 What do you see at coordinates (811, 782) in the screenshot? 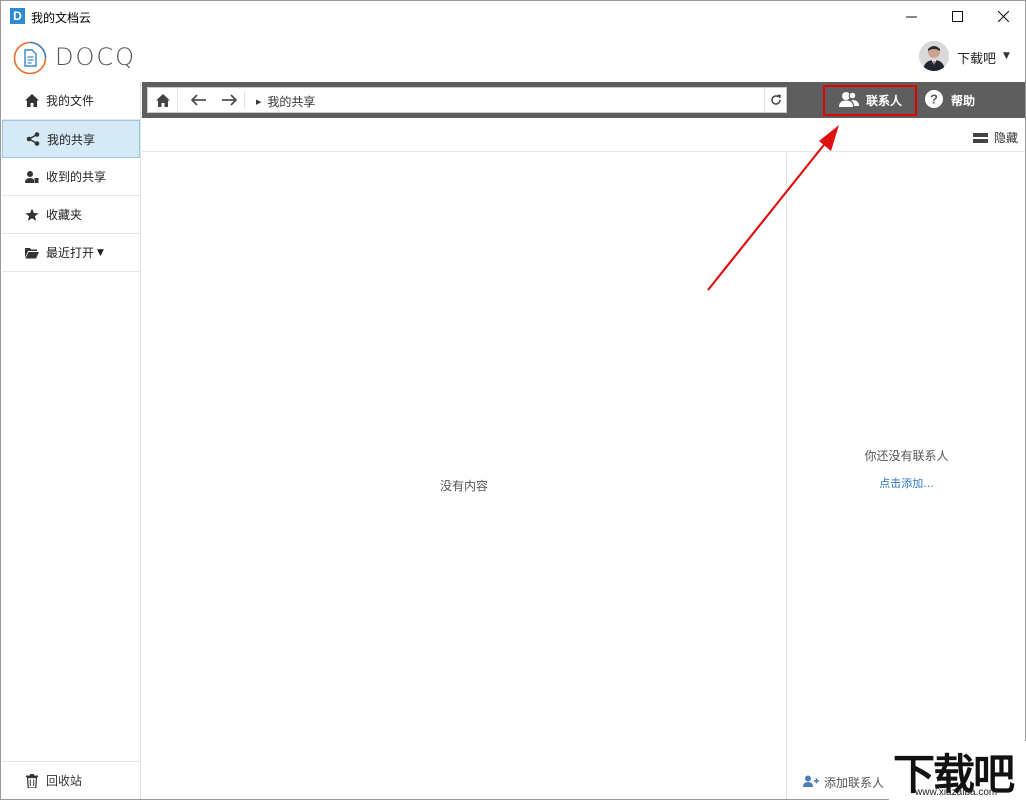
I see `add-user-icon` at bounding box center [811, 782].